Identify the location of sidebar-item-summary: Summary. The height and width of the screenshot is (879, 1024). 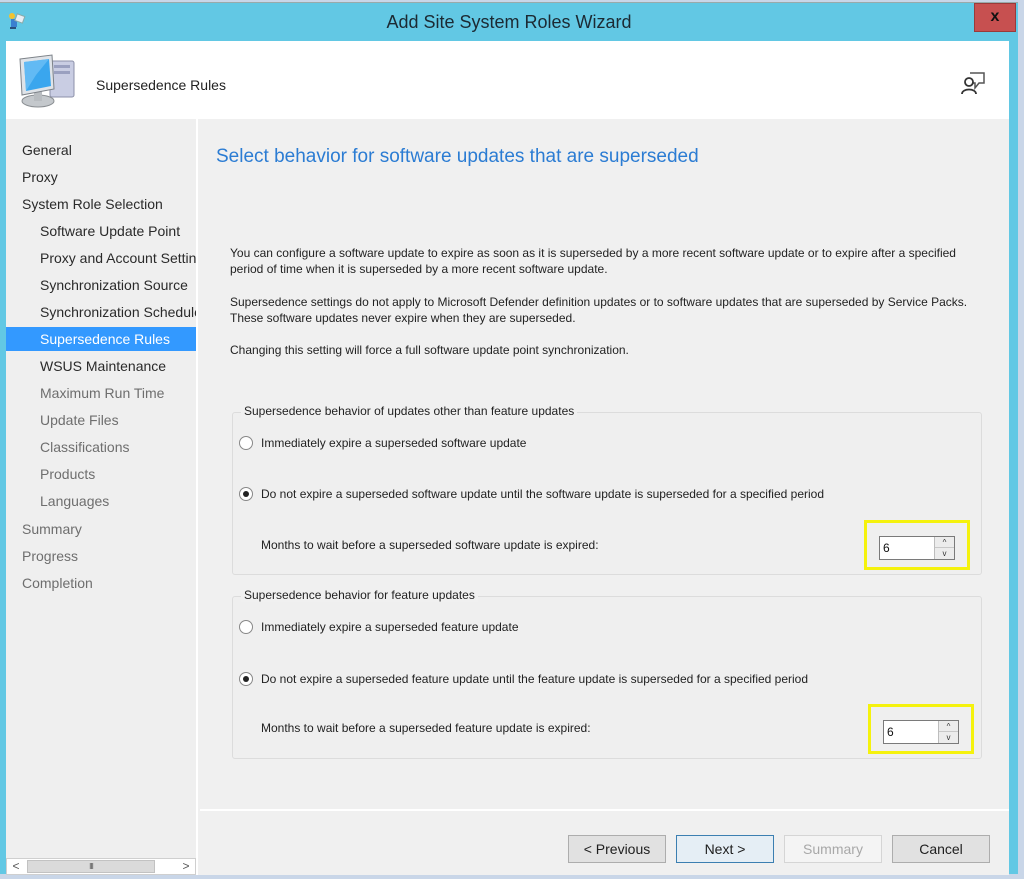
(101, 529).